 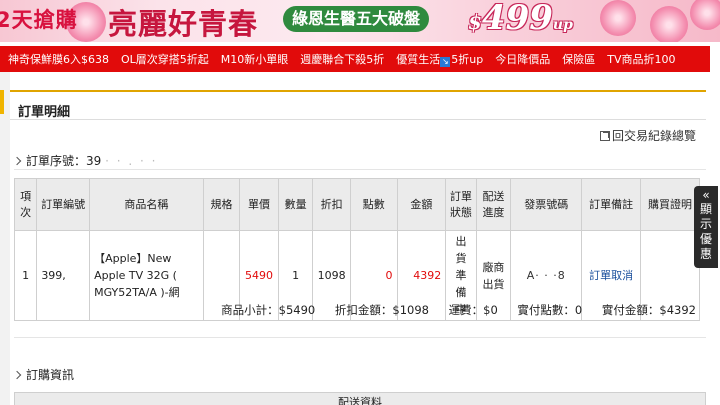 What do you see at coordinates (295, 204) in the screenshot?
I see `col-qty: 數量` at bounding box center [295, 204].